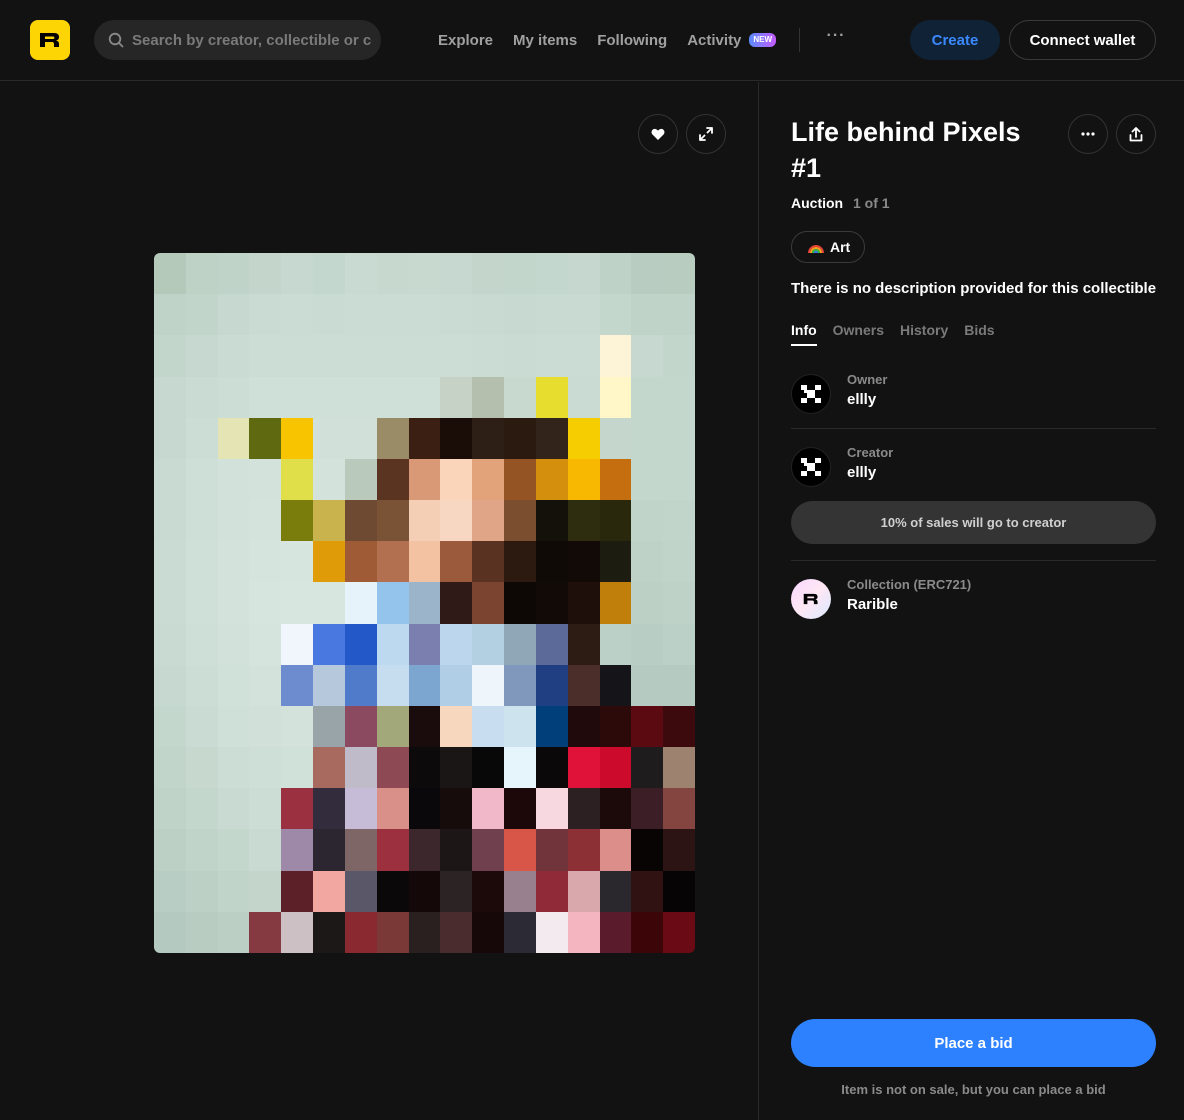 The width and height of the screenshot is (1184, 1120). I want to click on connect-wallet-button: Connect wallet, so click(1082, 40).